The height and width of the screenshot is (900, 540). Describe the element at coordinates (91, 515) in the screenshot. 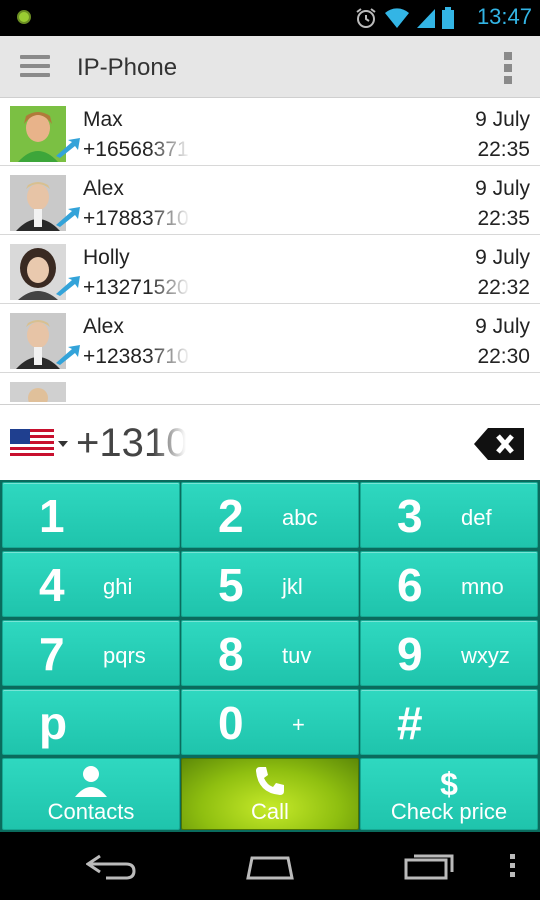

I see `key-1: 1` at that location.